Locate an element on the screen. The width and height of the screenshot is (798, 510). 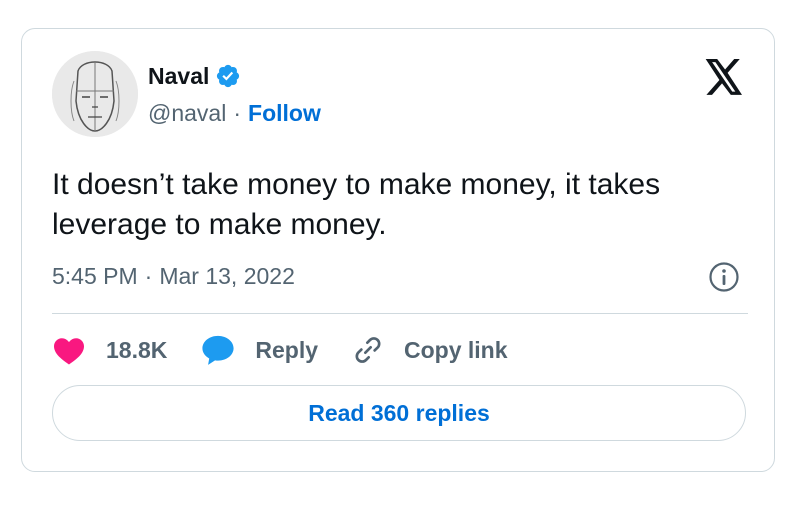
author-name-row: Naval is located at coordinates (194, 76).